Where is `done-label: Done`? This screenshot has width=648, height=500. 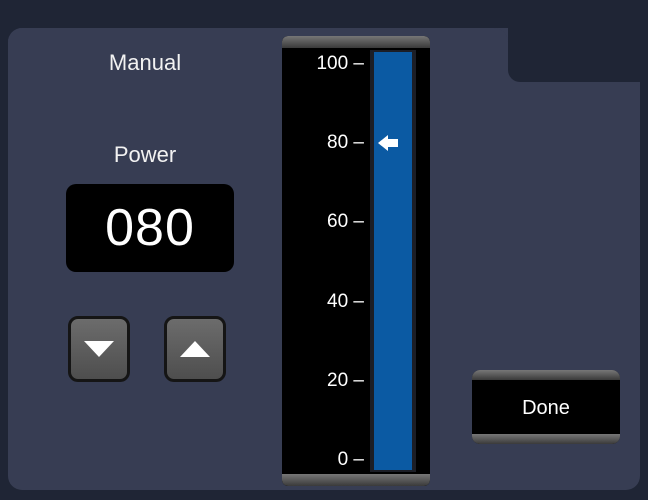 done-label: Done is located at coordinates (546, 408).